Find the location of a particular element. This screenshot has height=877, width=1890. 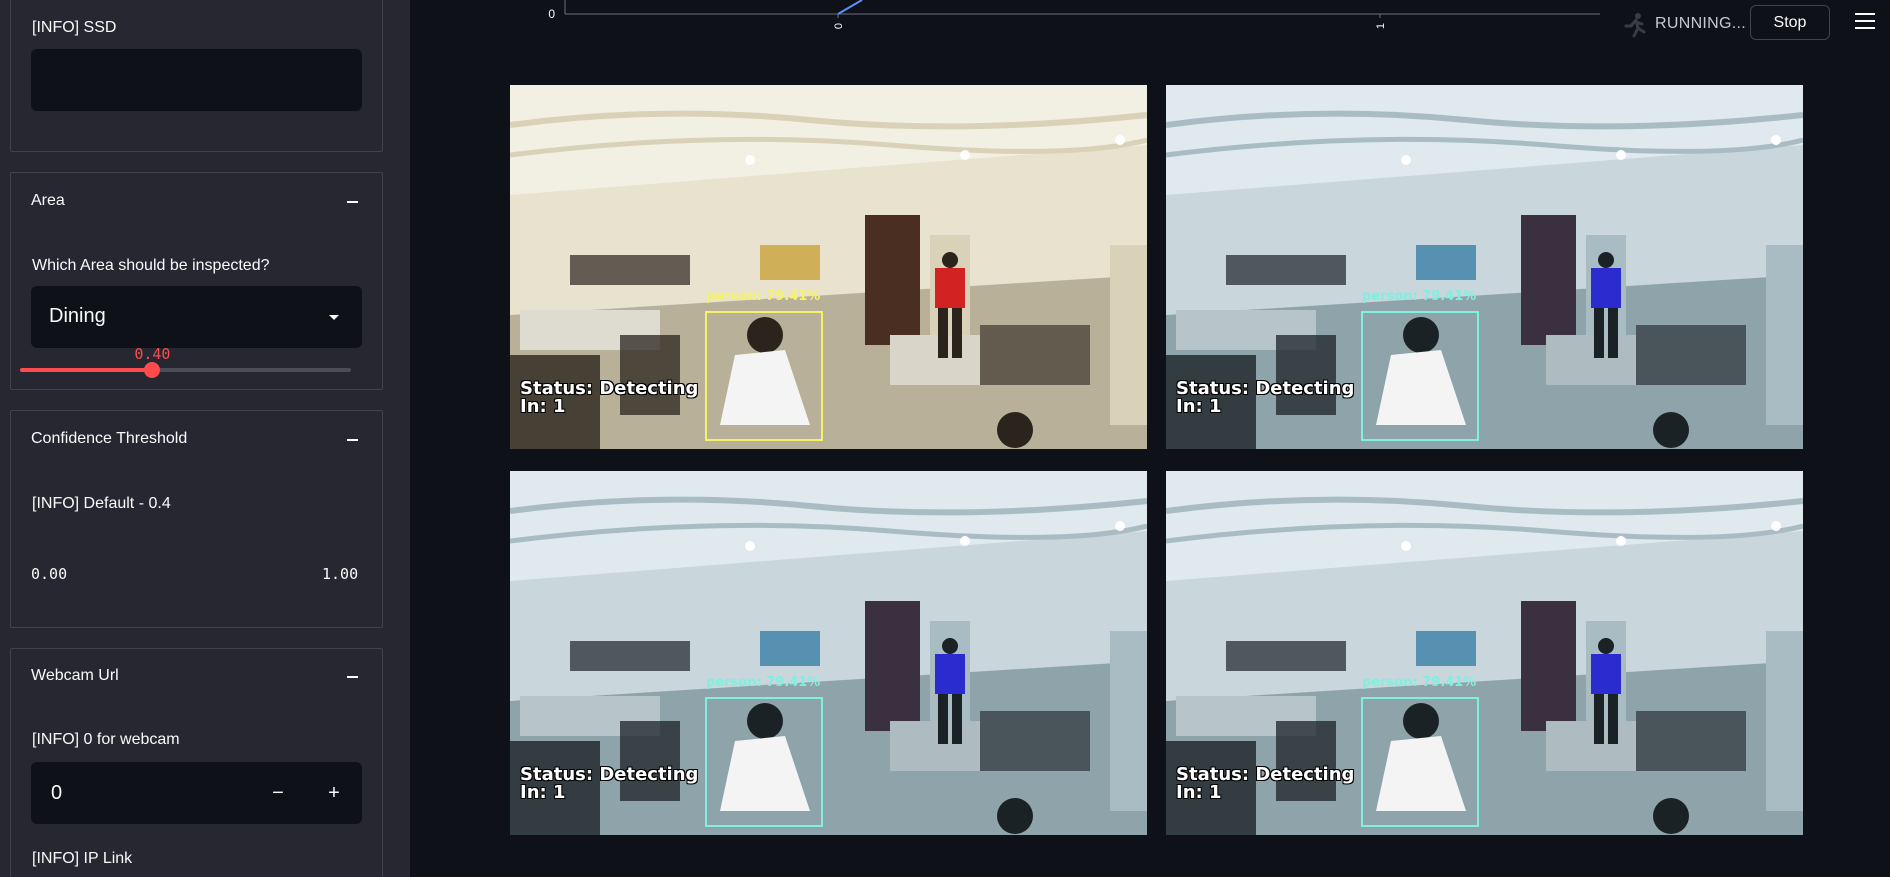

x-tick-label-0: 0 is located at coordinates (839, 26).